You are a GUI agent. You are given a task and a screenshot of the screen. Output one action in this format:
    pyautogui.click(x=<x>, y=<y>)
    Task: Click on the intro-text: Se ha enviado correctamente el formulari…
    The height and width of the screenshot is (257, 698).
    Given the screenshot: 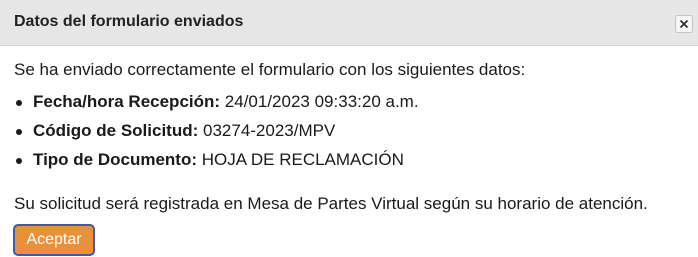 What is the action you would take?
    pyautogui.click(x=270, y=69)
    